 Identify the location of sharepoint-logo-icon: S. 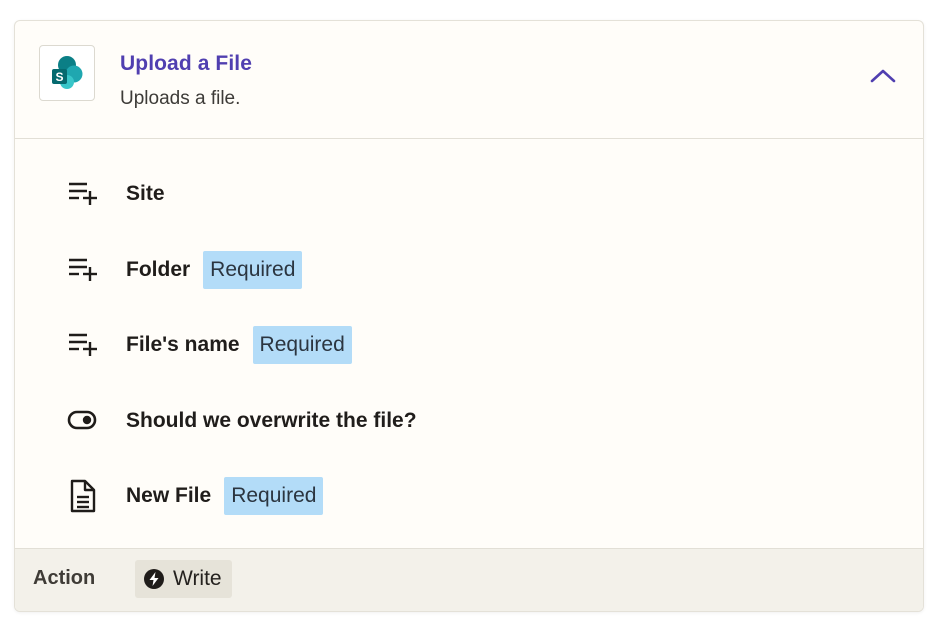
(67, 73).